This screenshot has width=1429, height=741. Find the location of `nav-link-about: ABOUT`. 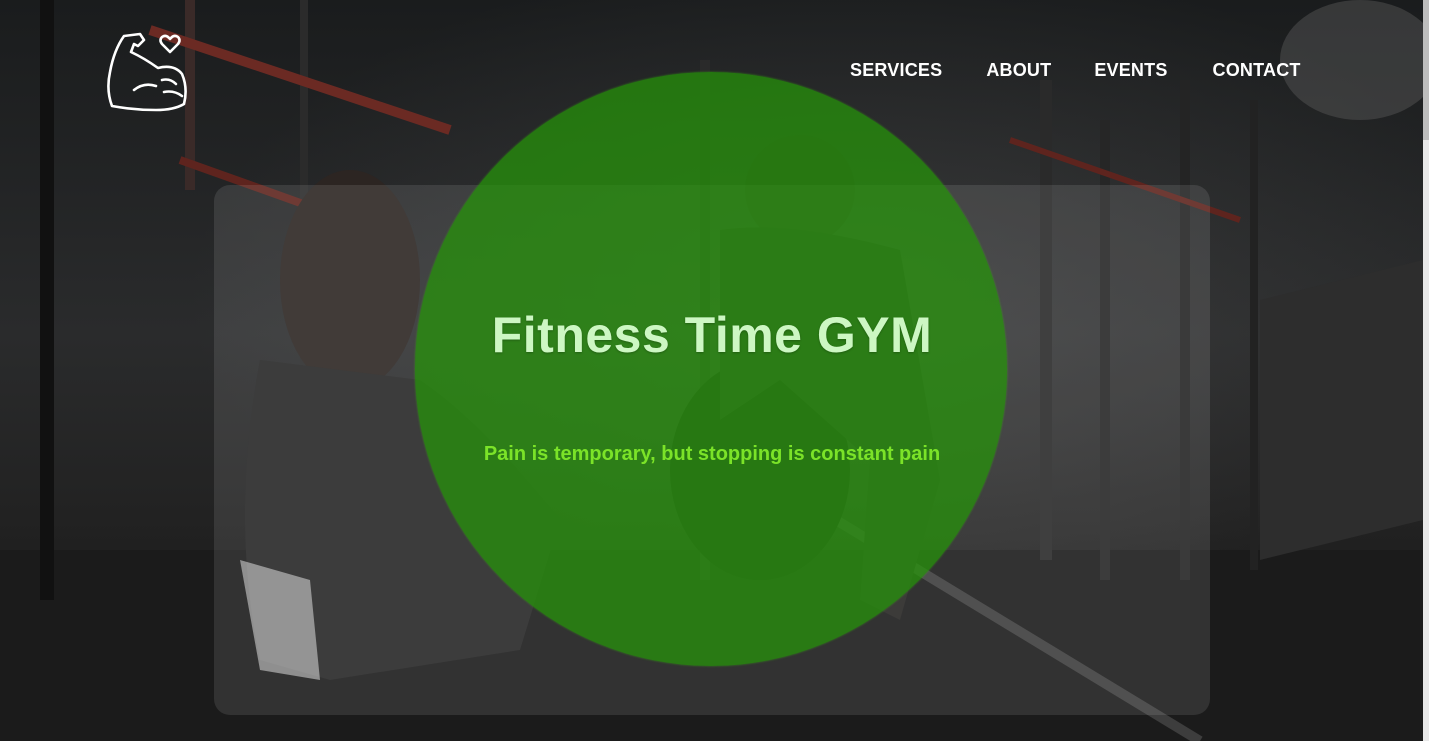

nav-link-about: ABOUT is located at coordinates (1018, 70).